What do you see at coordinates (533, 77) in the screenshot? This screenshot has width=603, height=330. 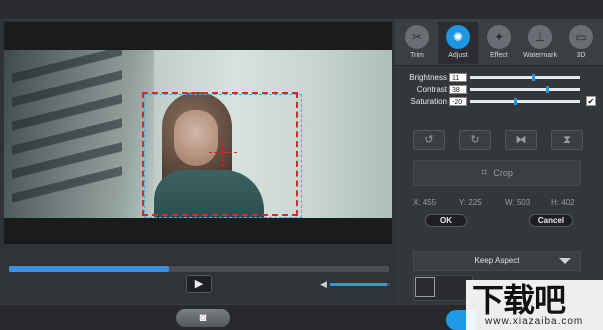 I see `brightness-knob` at bounding box center [533, 77].